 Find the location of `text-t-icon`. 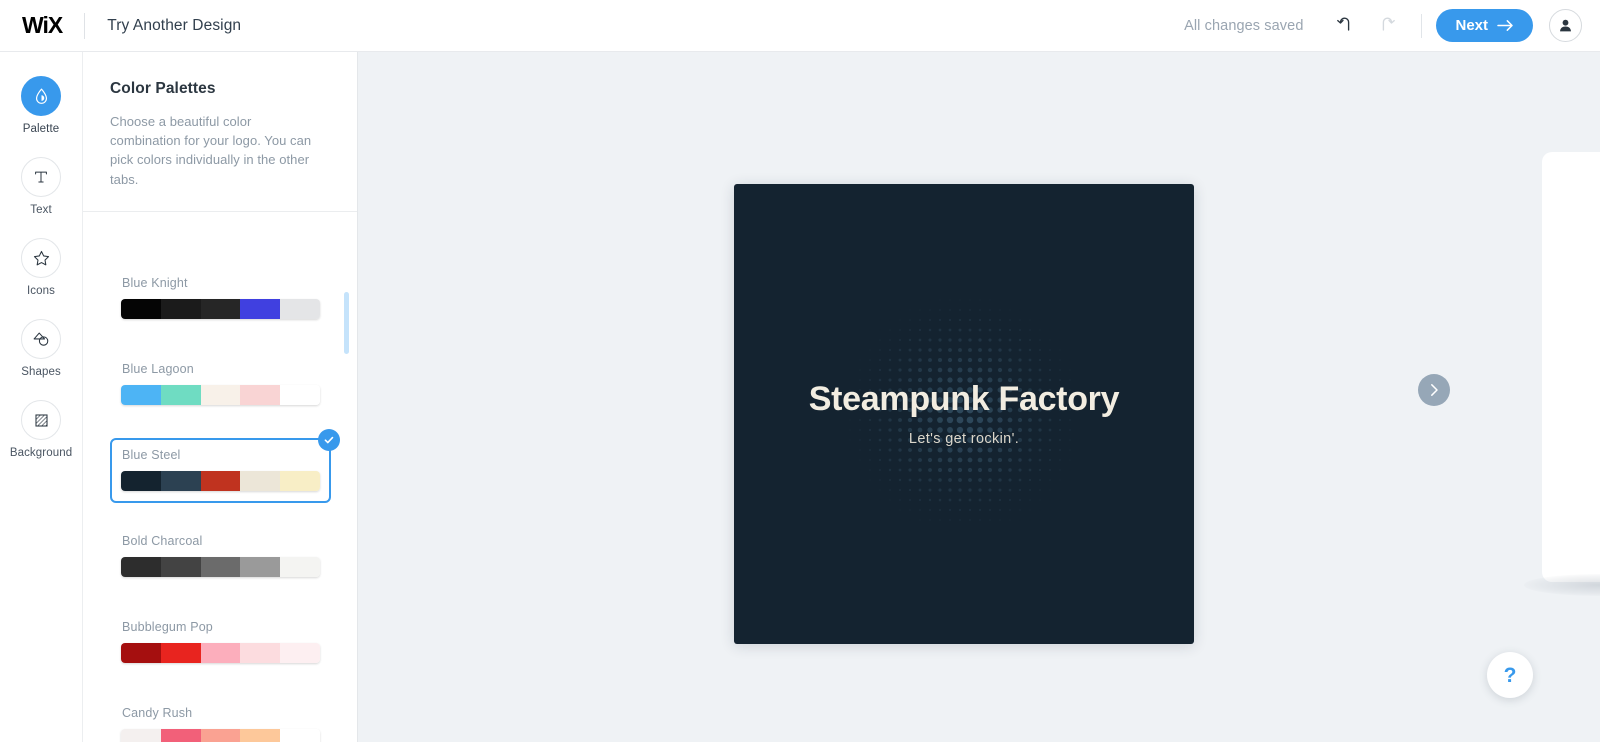

text-t-icon is located at coordinates (41, 177).